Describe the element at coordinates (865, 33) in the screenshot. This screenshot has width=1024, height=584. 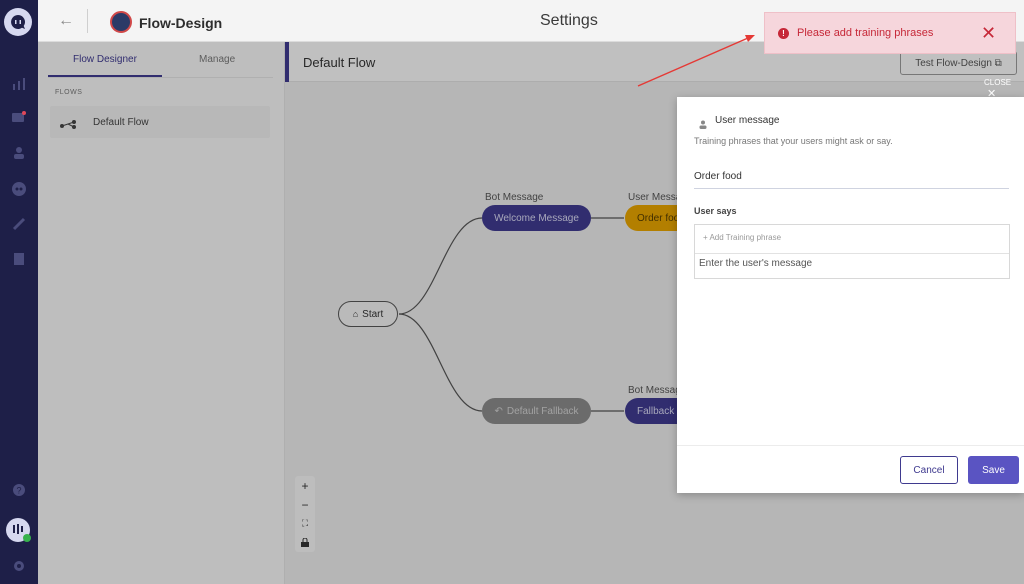
I see `toast-message: Please add training phrases` at that location.